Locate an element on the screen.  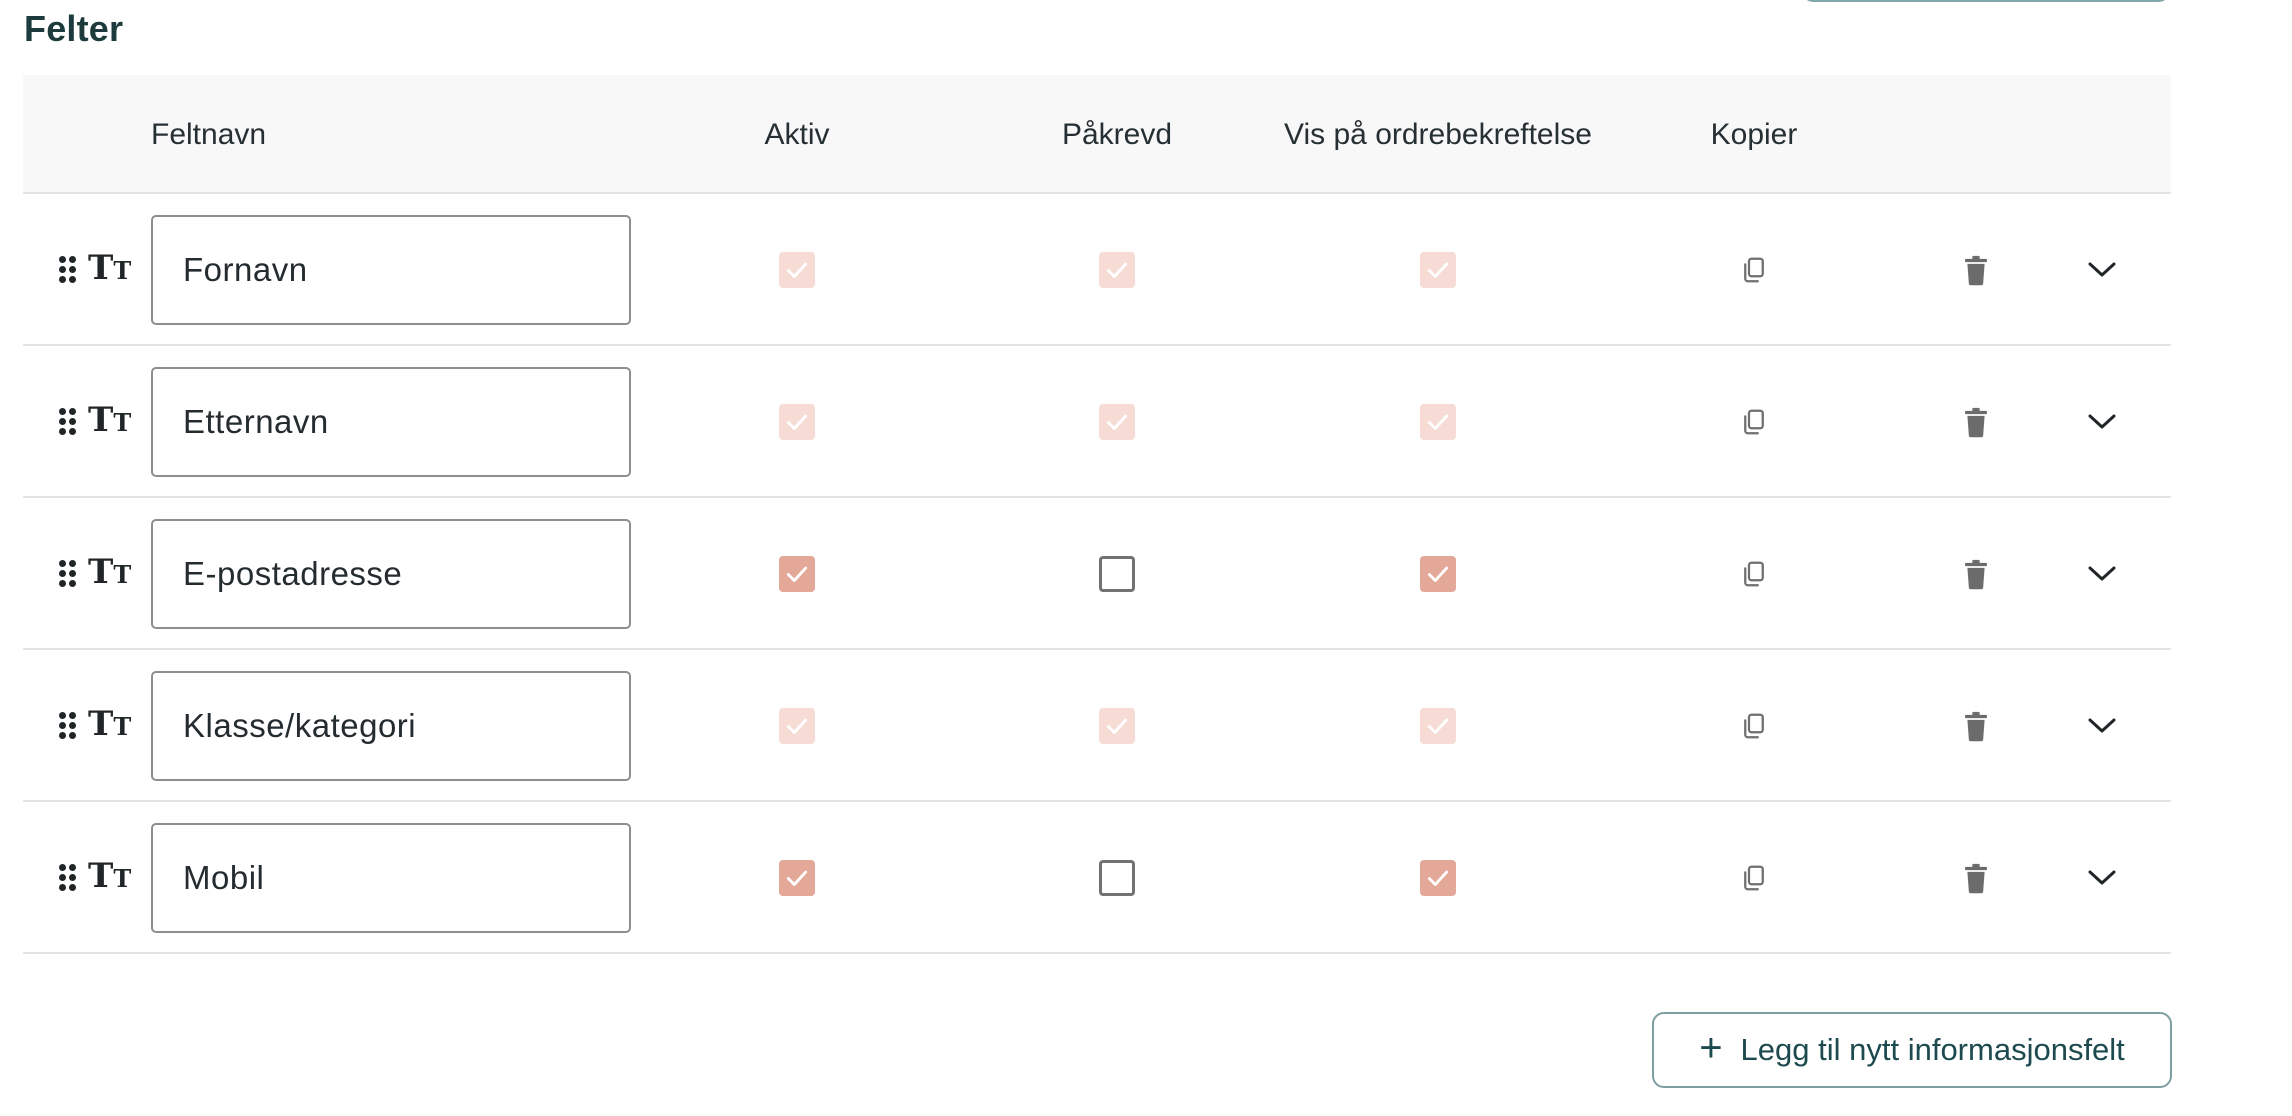
table-row: TT Fornavn is located at coordinates (1097, 270).